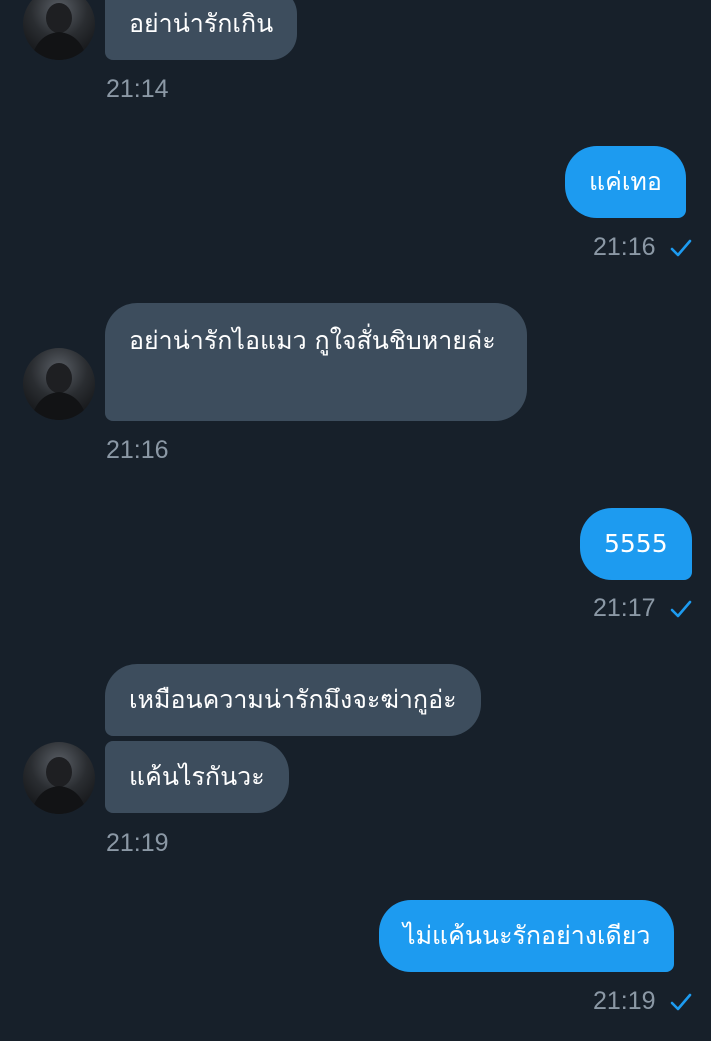 This screenshot has height=1041, width=711. I want to click on message-text: แค้นไรกันวะ, so click(197, 776).